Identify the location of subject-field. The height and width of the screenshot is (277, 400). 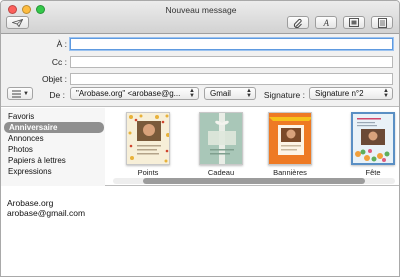
(231, 79).